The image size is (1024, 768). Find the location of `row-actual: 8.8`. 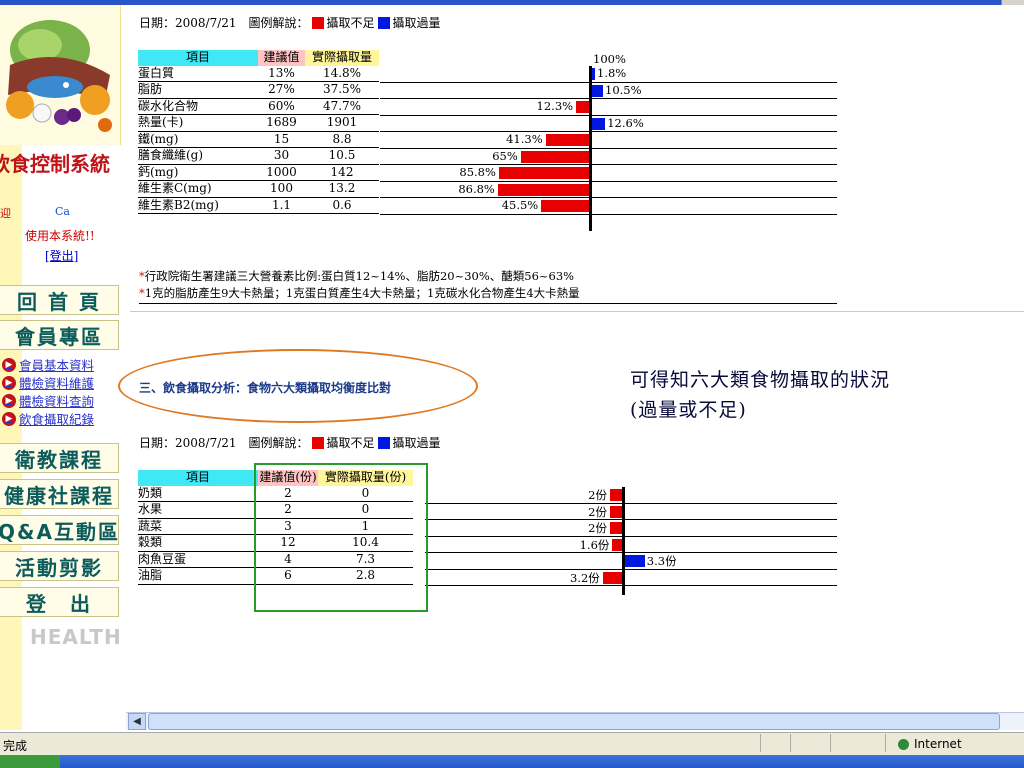

row-actual: 8.8 is located at coordinates (342, 139).